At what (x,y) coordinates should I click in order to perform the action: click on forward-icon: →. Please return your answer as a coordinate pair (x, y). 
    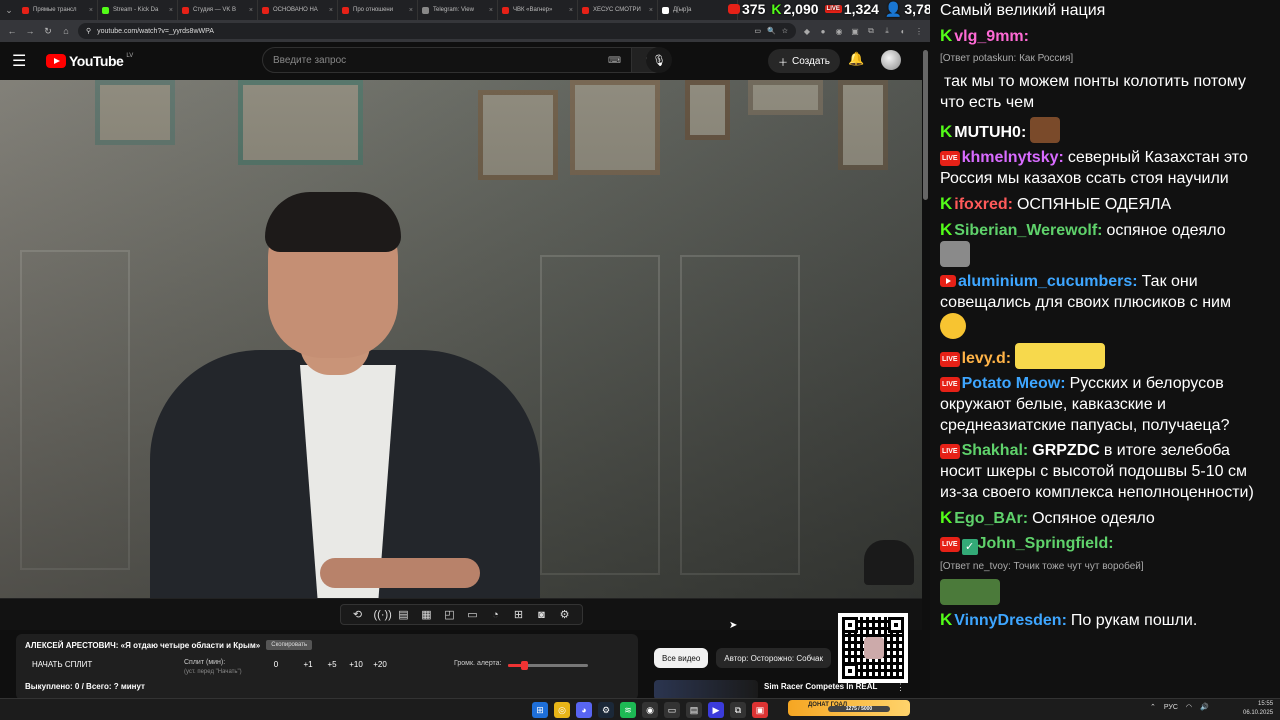
    Looking at the image, I should click on (30, 31).